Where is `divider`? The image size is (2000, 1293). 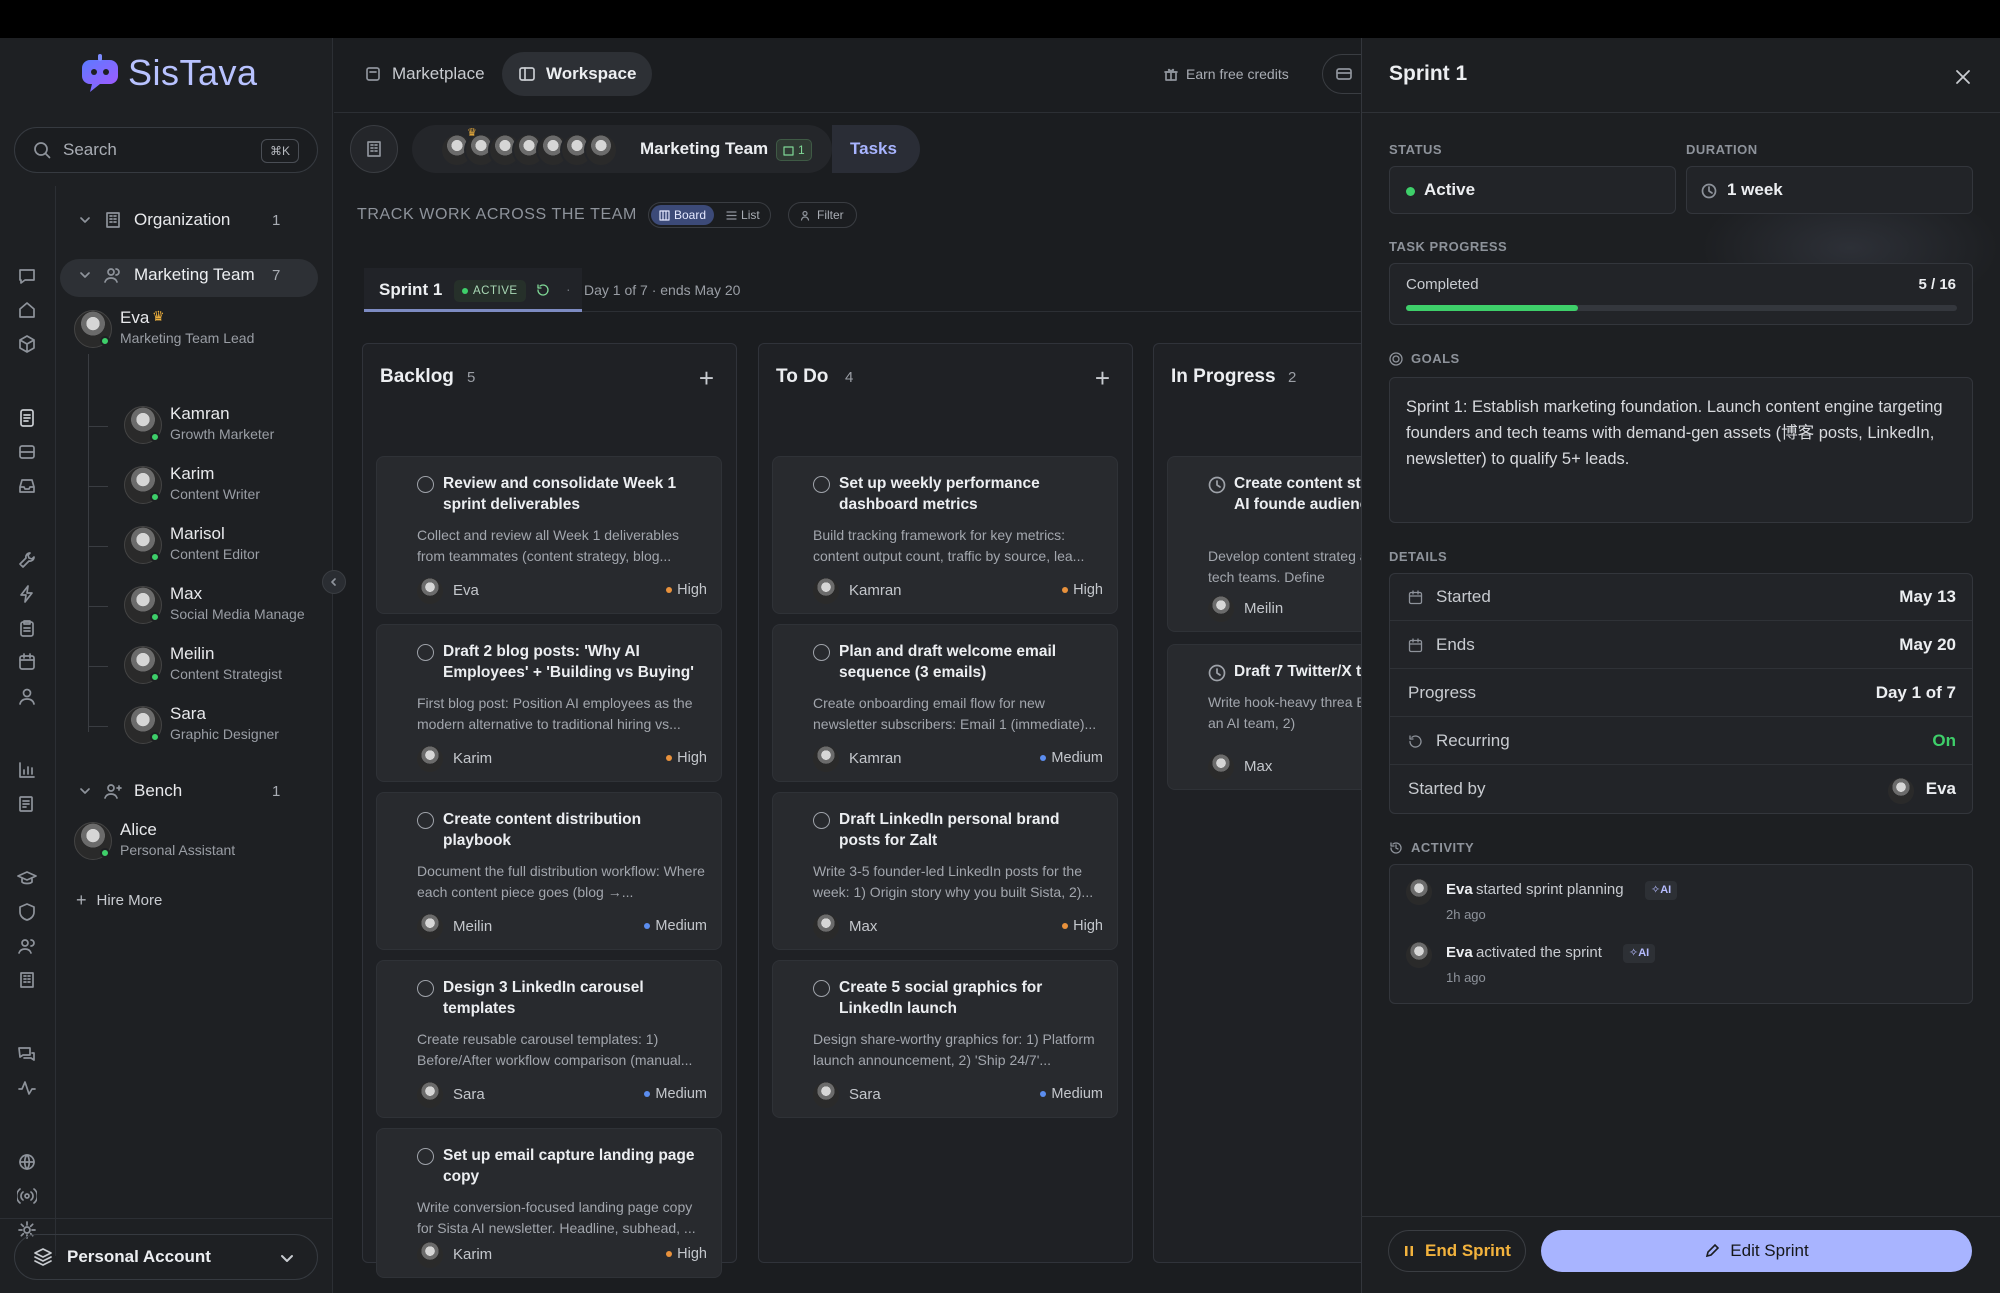 divider is located at coordinates (166, 1218).